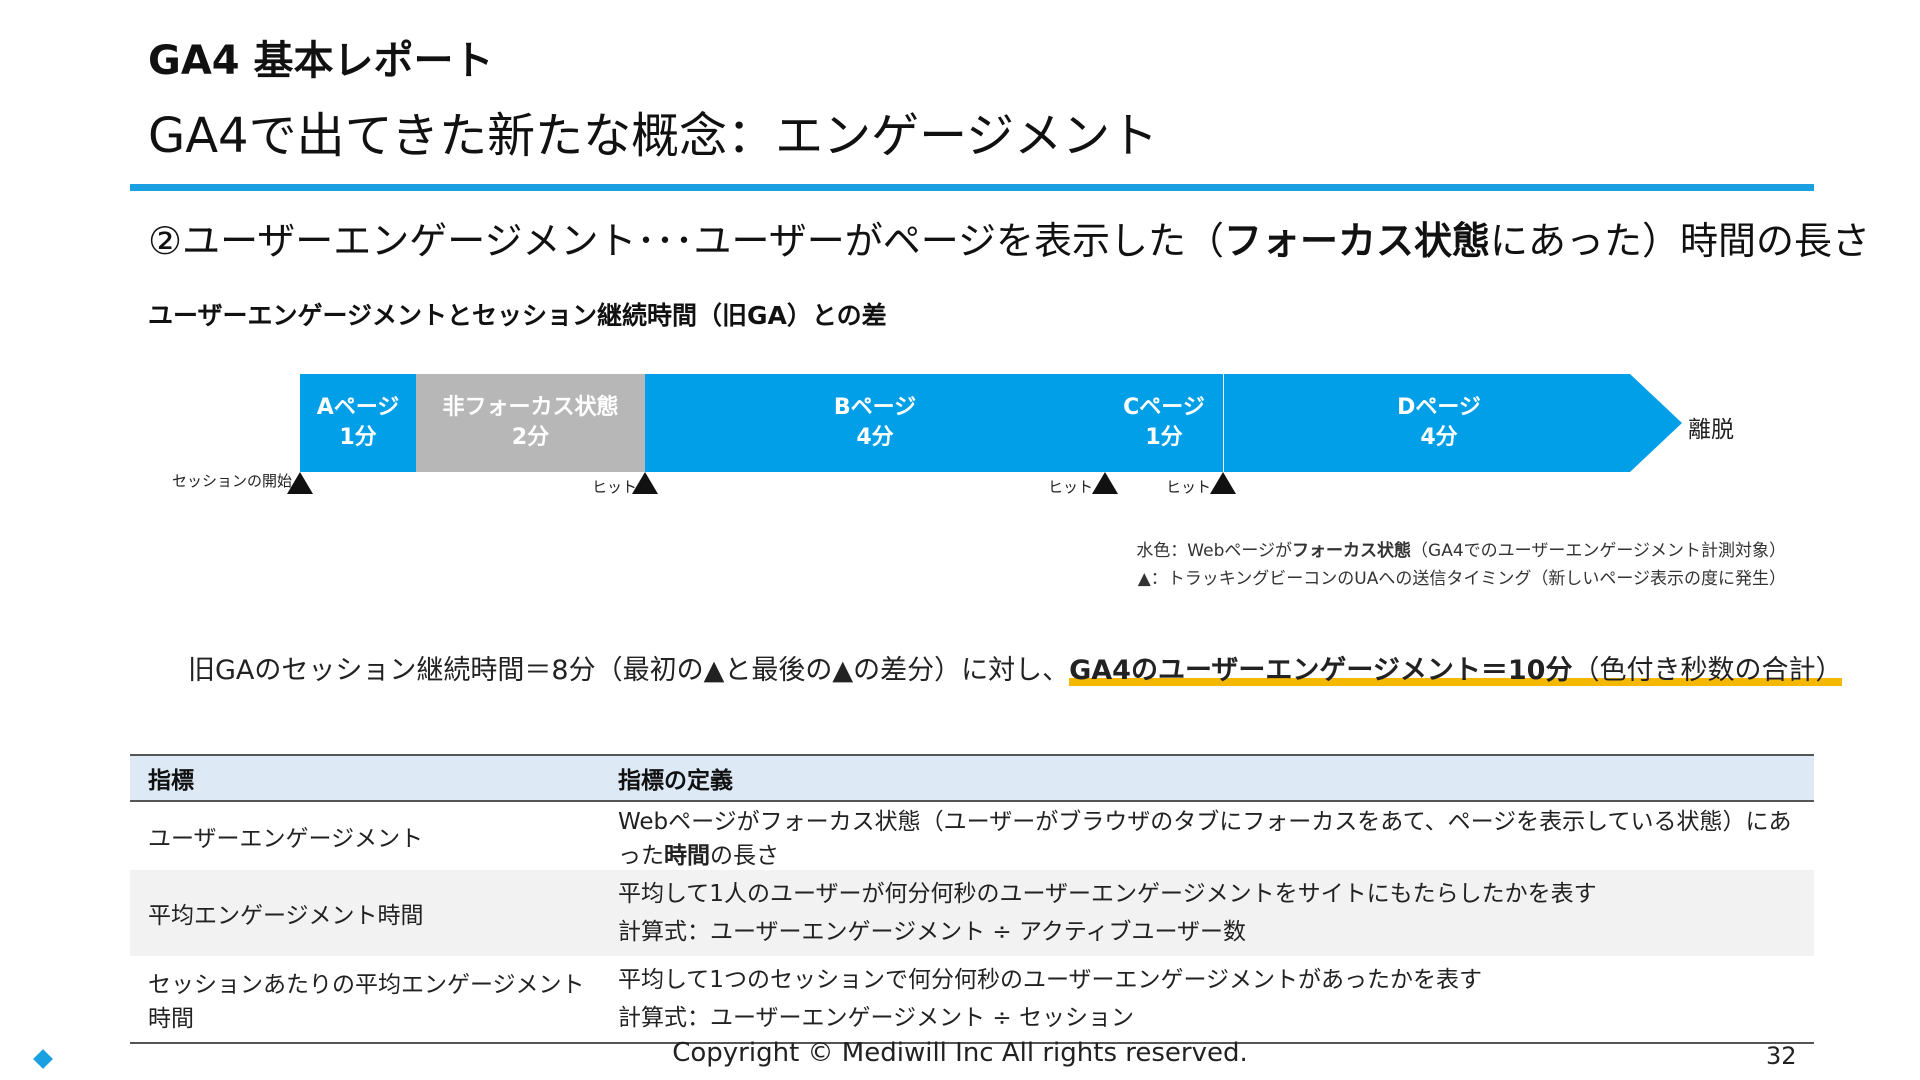  I want to click on segment-c-duration: 1分, so click(1164, 437).